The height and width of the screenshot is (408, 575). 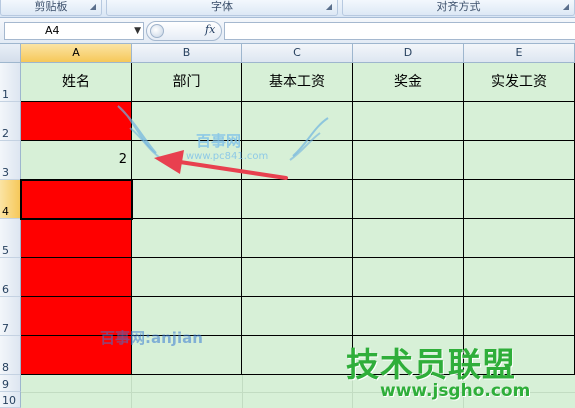 I want to click on cell-c5, so click(x=297, y=238).